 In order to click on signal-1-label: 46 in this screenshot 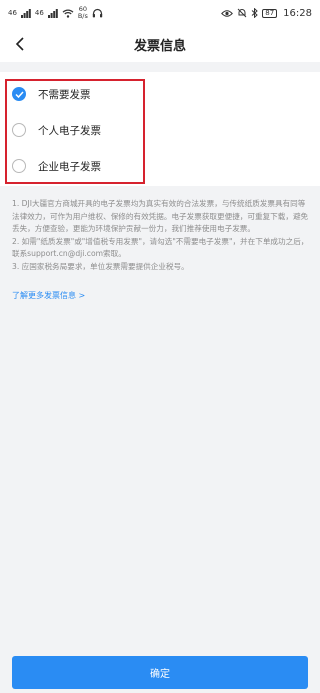, I will do `click(12, 13)`.